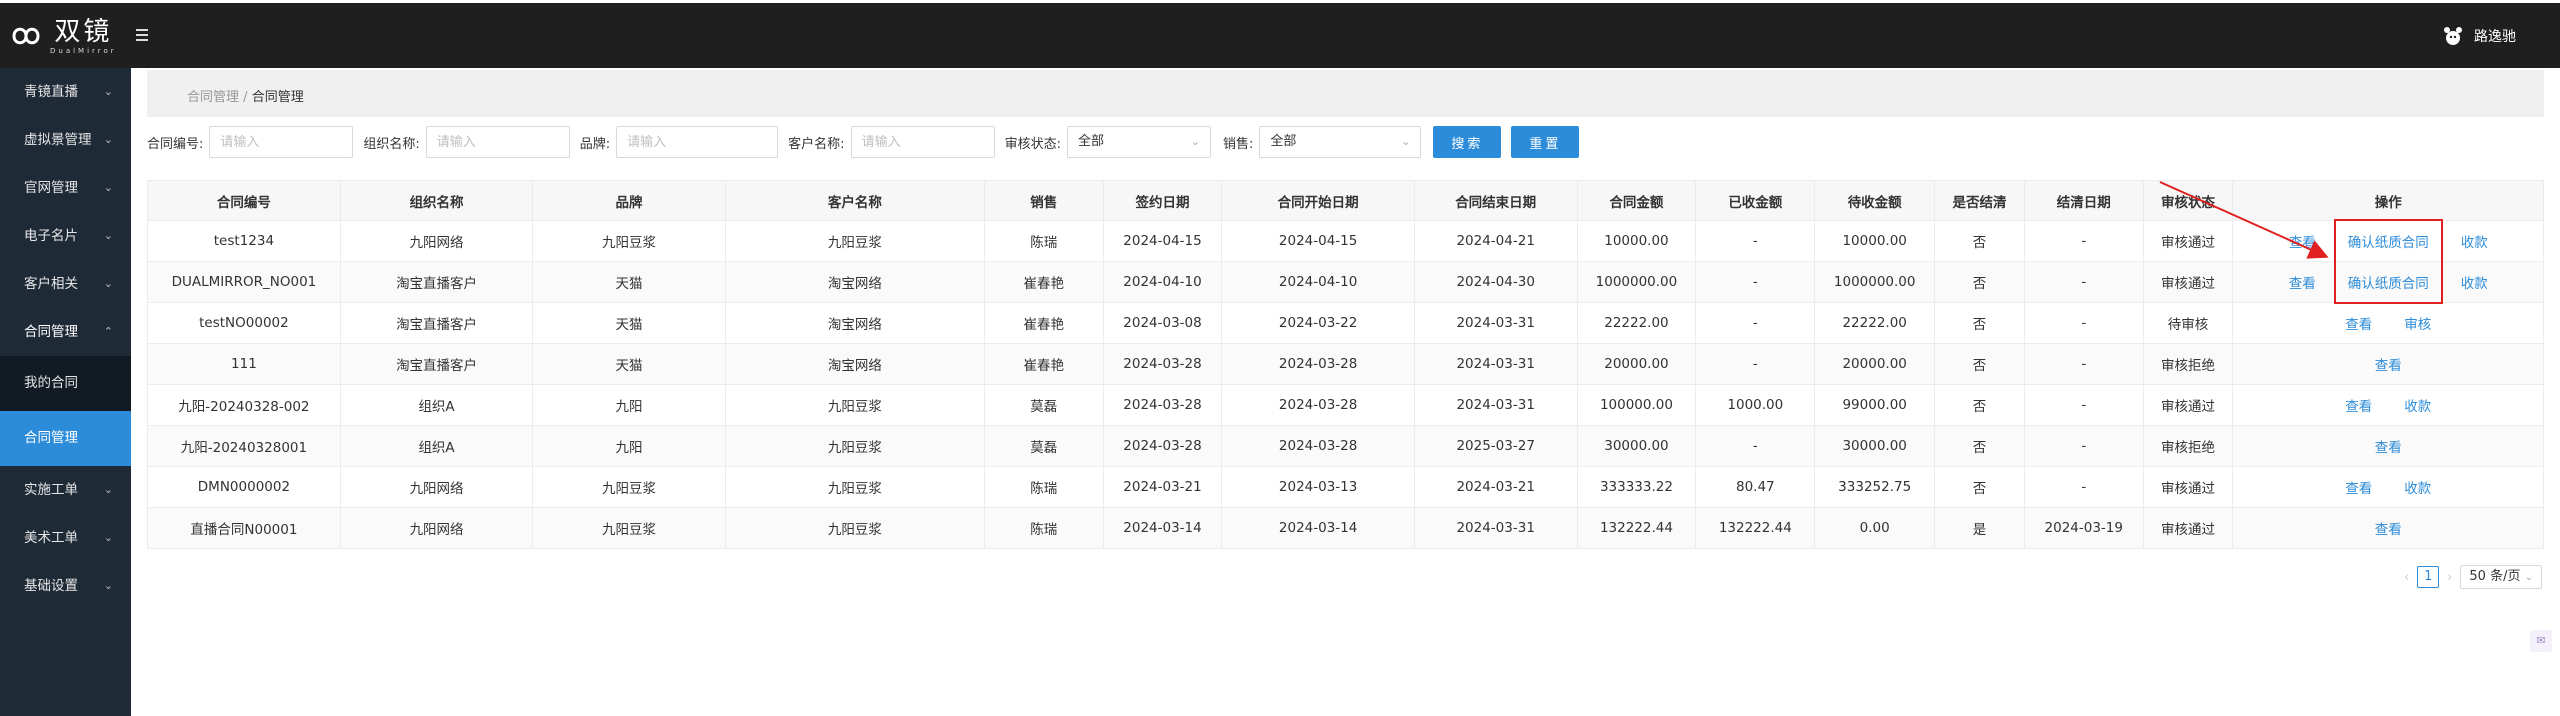  I want to click on customer-name-input, so click(922, 142).